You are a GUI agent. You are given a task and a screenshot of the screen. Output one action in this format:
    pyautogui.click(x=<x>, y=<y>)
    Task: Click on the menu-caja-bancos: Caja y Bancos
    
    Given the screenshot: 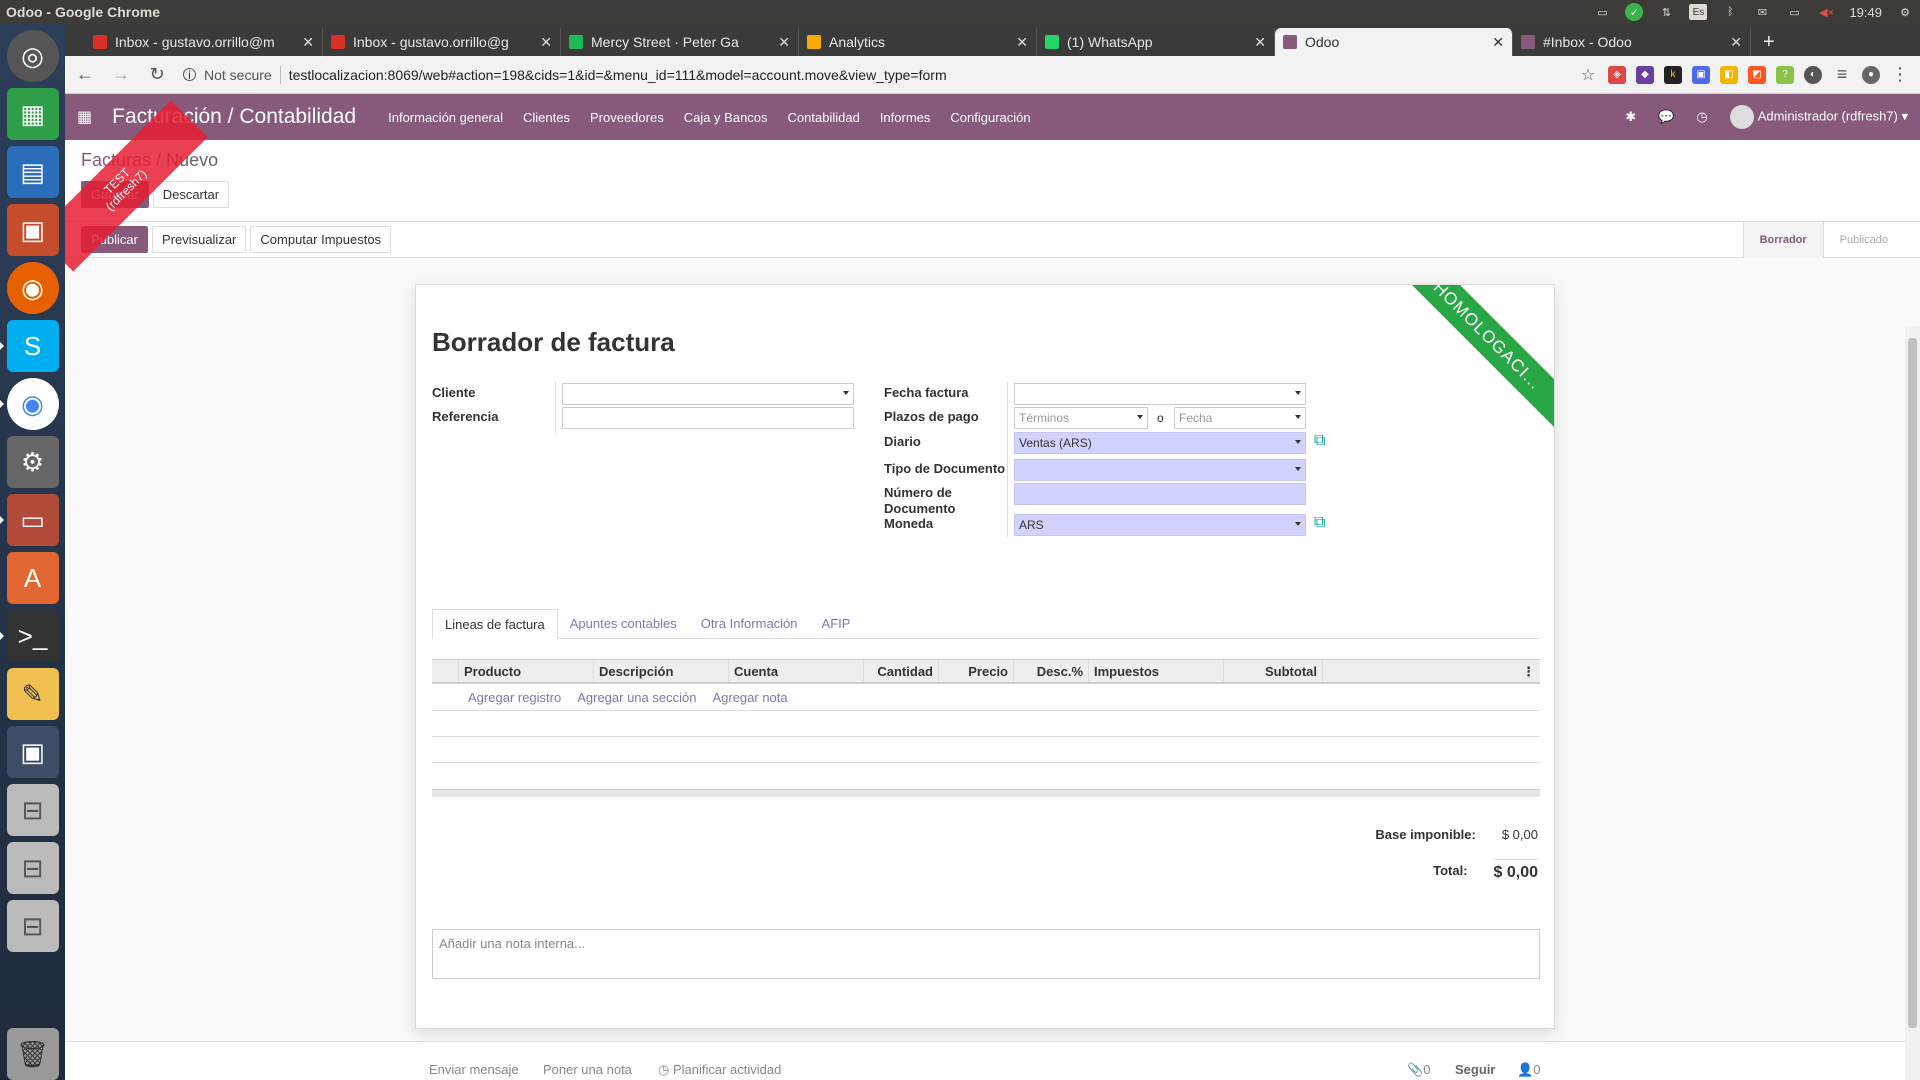 What is the action you would take?
    pyautogui.click(x=726, y=117)
    